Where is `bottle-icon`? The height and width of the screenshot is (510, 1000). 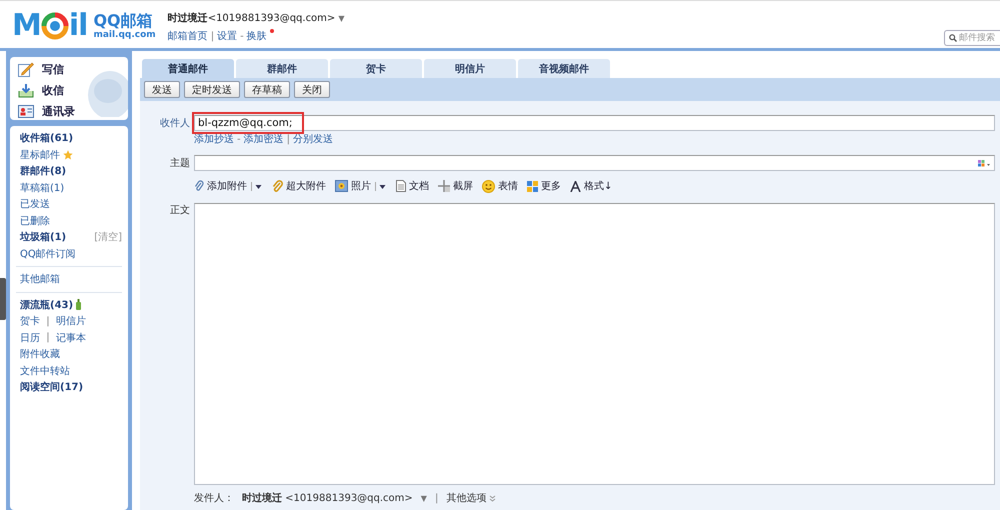 bottle-icon is located at coordinates (79, 304).